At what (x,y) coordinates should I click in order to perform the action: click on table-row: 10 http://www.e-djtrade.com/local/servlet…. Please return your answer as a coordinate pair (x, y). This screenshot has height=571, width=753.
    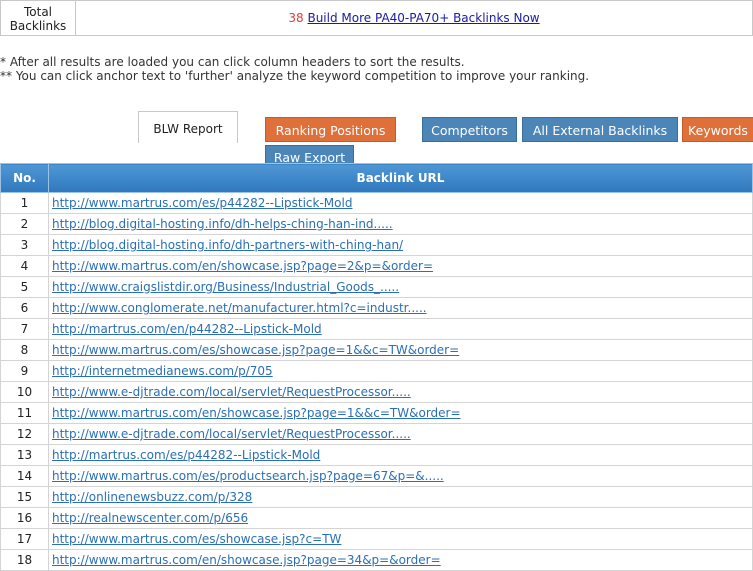
    Looking at the image, I should click on (376, 392).